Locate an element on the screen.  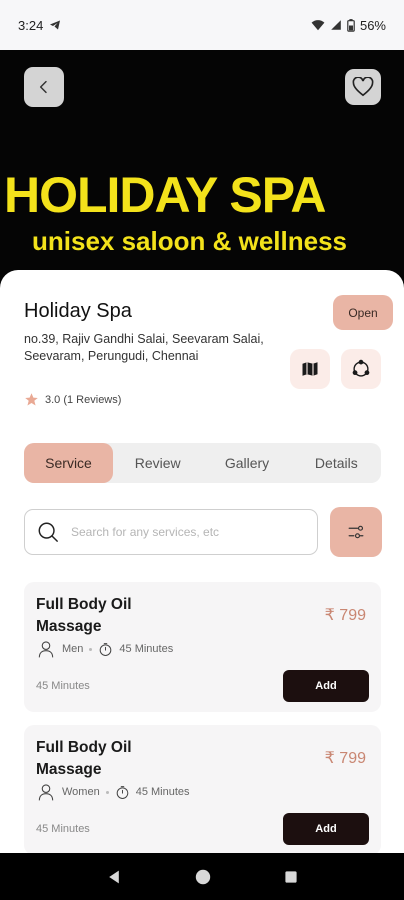
search-box is located at coordinates (171, 532).